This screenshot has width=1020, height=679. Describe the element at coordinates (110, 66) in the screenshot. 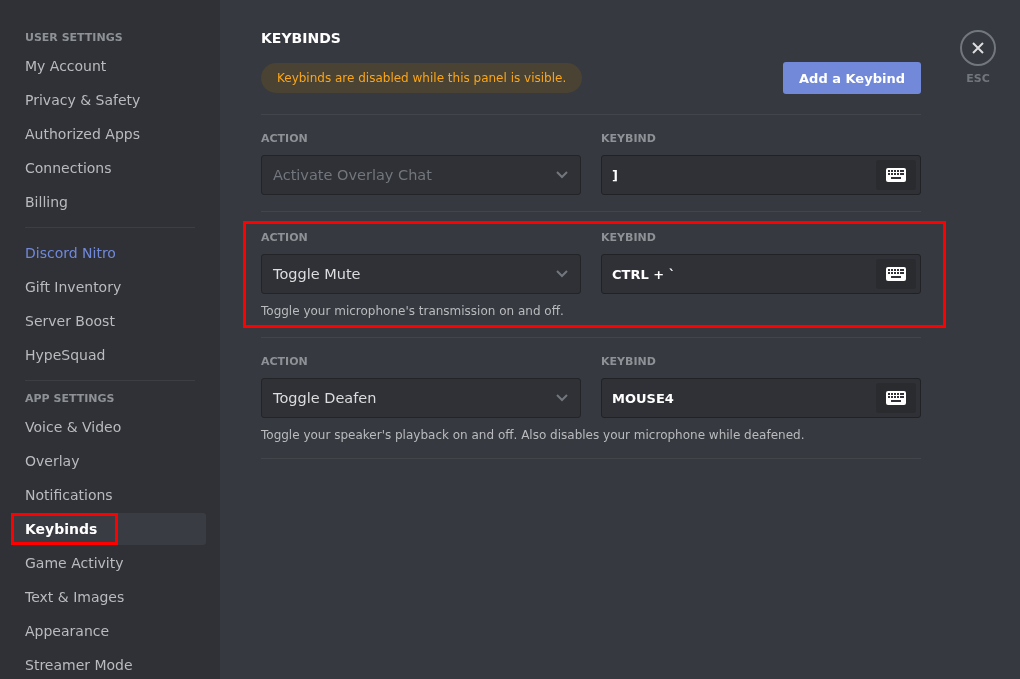

I see `sidebar-item: My Account` at that location.